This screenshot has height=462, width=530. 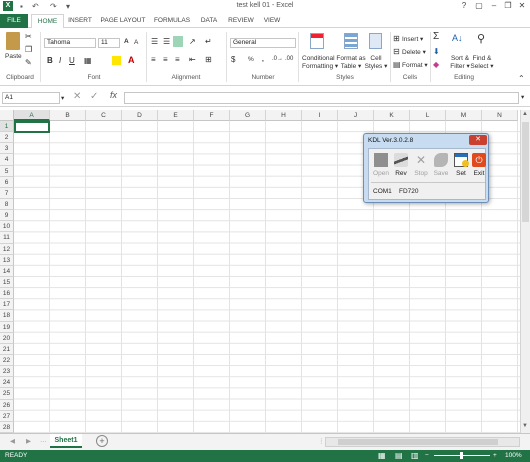 I want to click on font-color-icon: A, so click(x=131, y=60).